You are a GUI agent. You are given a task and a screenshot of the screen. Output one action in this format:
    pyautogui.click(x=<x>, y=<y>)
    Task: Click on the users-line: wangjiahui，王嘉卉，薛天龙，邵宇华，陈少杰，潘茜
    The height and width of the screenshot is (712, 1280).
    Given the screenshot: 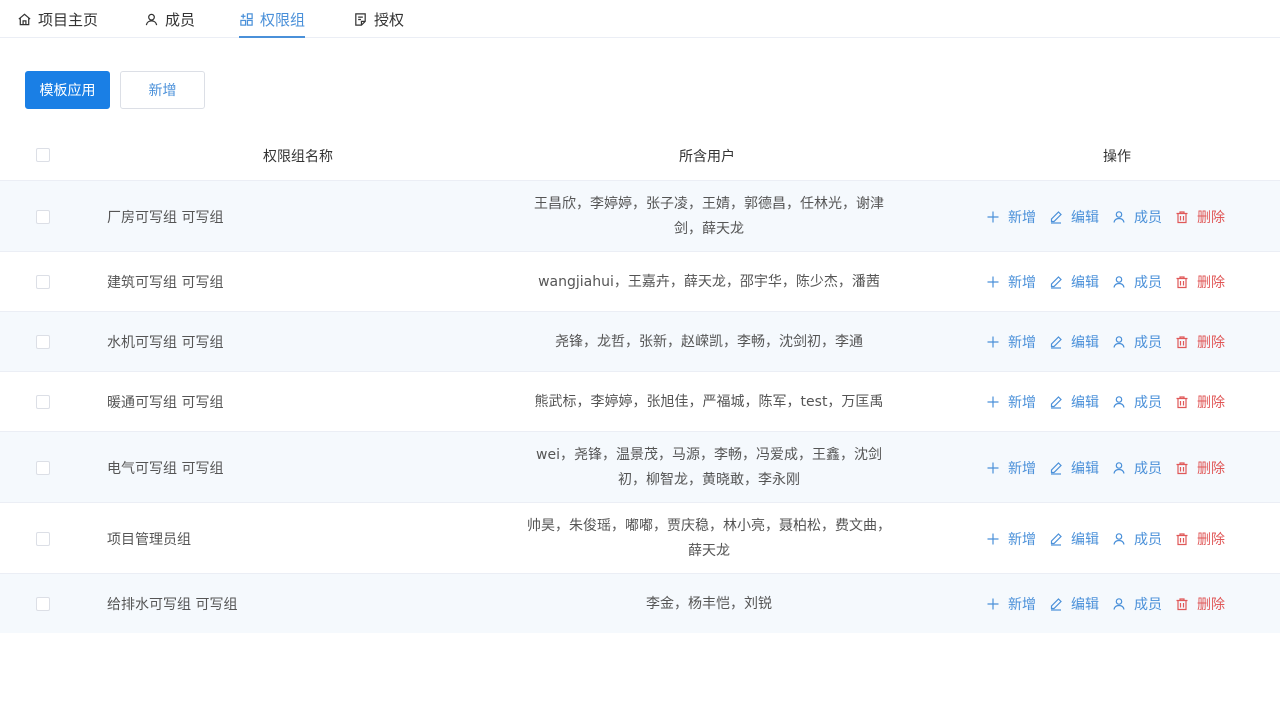 What is the action you would take?
    pyautogui.click(x=709, y=281)
    